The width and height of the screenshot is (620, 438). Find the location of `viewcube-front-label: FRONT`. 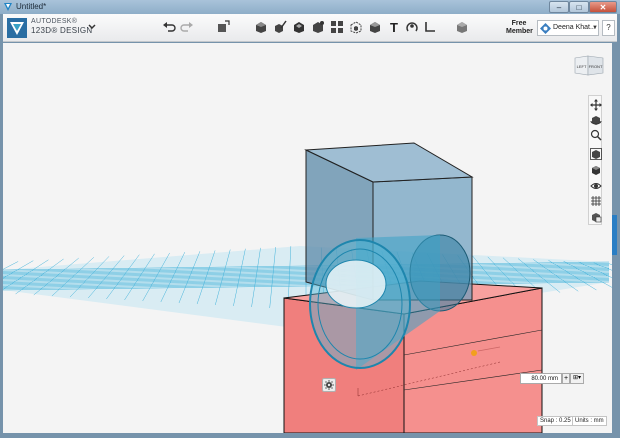

viewcube-front-label: FRONT is located at coordinates (596, 66).